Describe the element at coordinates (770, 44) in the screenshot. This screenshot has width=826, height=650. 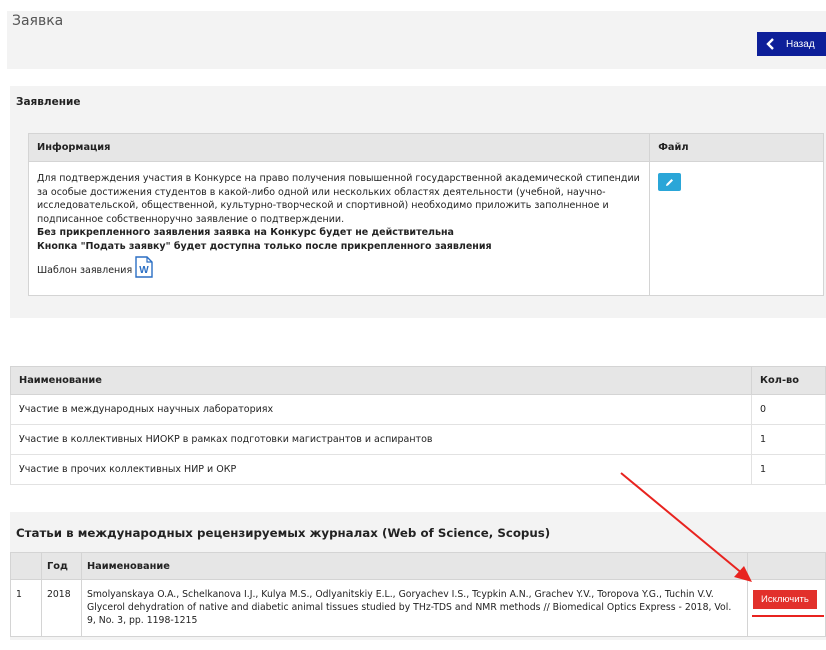
I see `chevron-left-icon` at that location.